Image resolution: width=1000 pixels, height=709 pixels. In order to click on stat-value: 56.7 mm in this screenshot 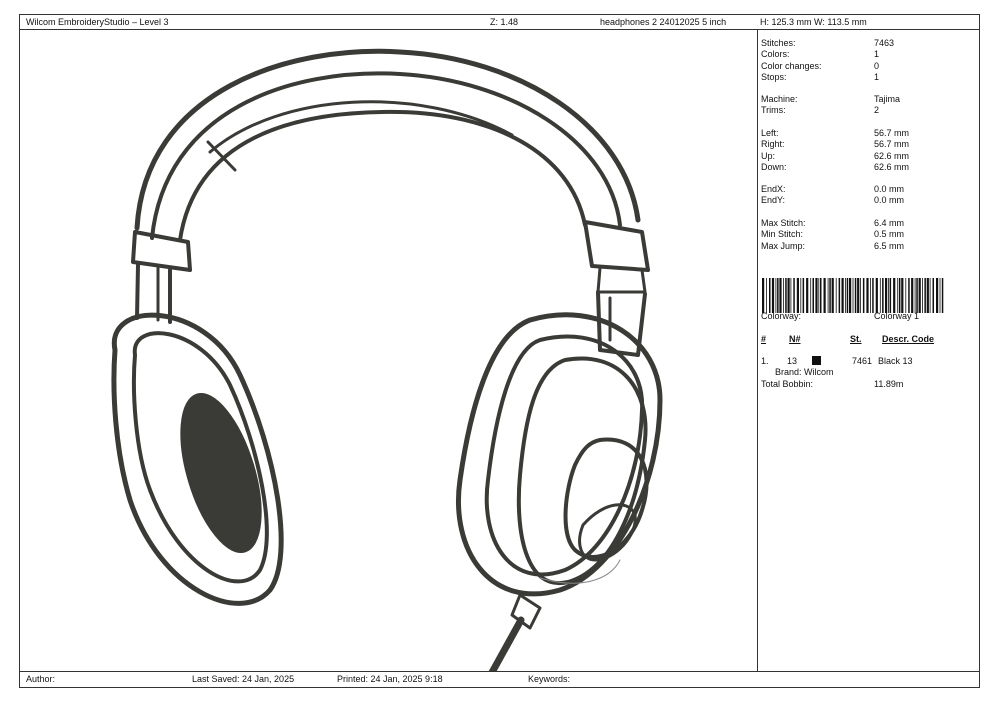, I will do `click(892, 133)`.